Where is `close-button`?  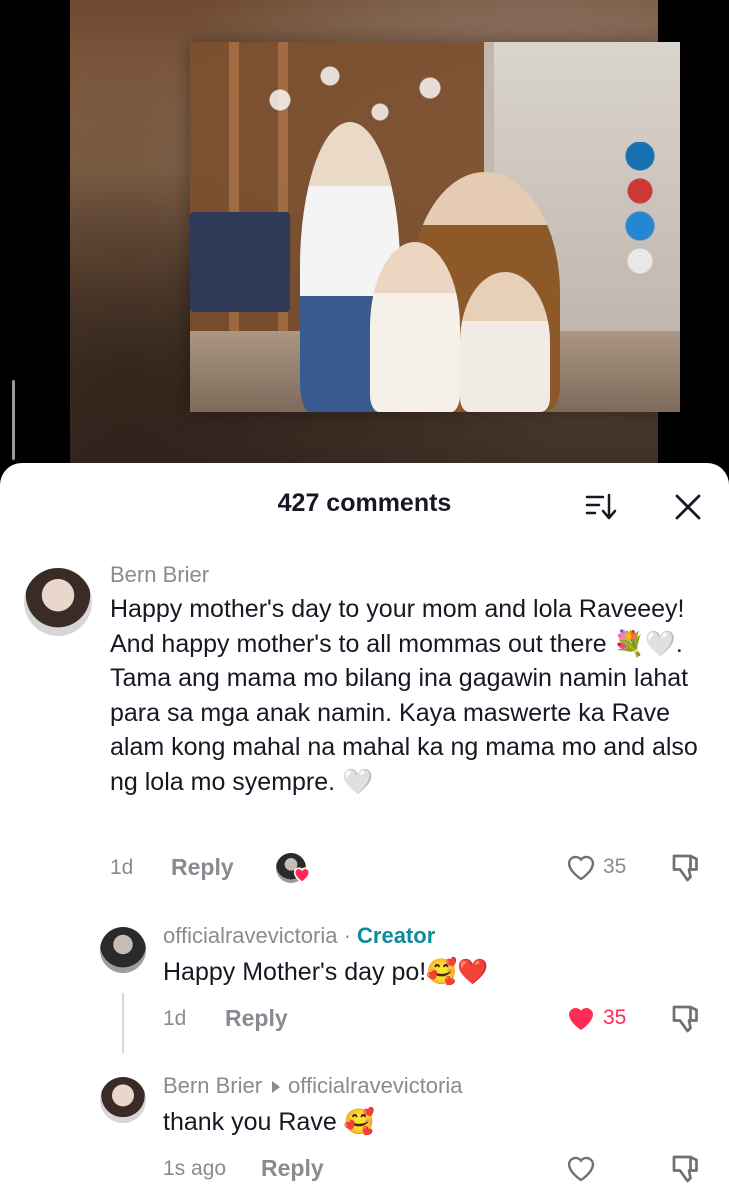 close-button is located at coordinates (689, 508).